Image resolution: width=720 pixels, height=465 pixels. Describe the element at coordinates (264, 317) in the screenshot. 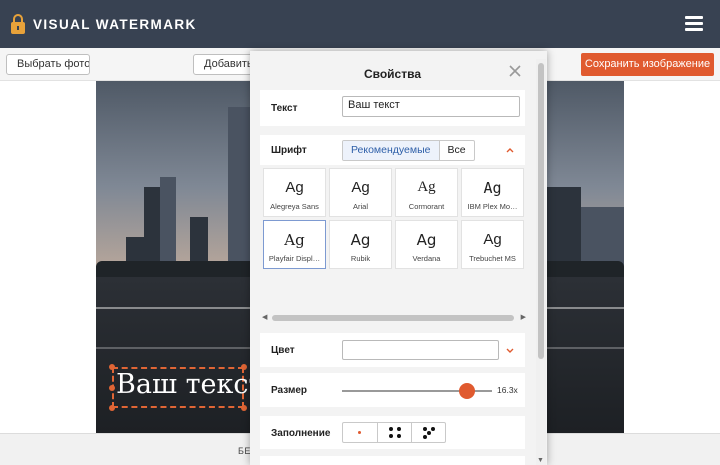

I see `scroll-left-icon: ◀` at that location.